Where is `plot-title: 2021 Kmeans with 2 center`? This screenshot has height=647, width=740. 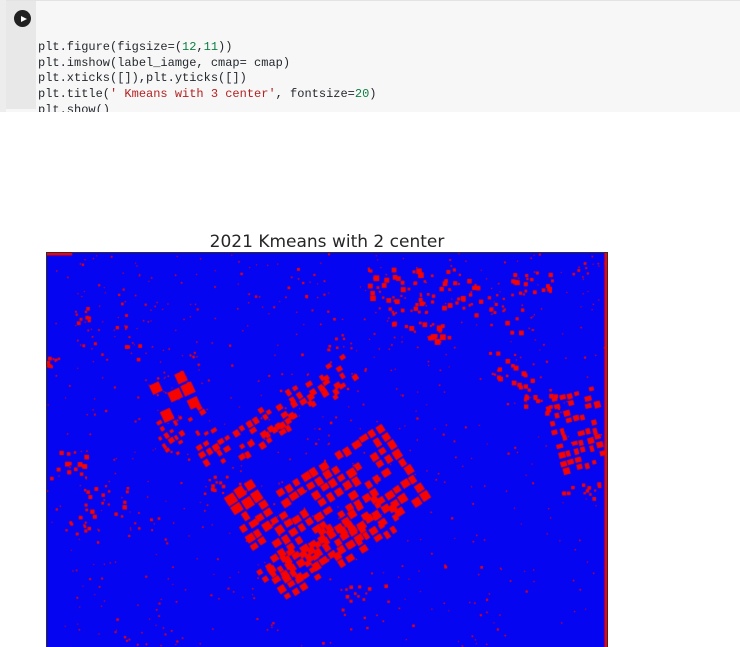 plot-title: 2021 Kmeans with 2 center is located at coordinates (327, 242).